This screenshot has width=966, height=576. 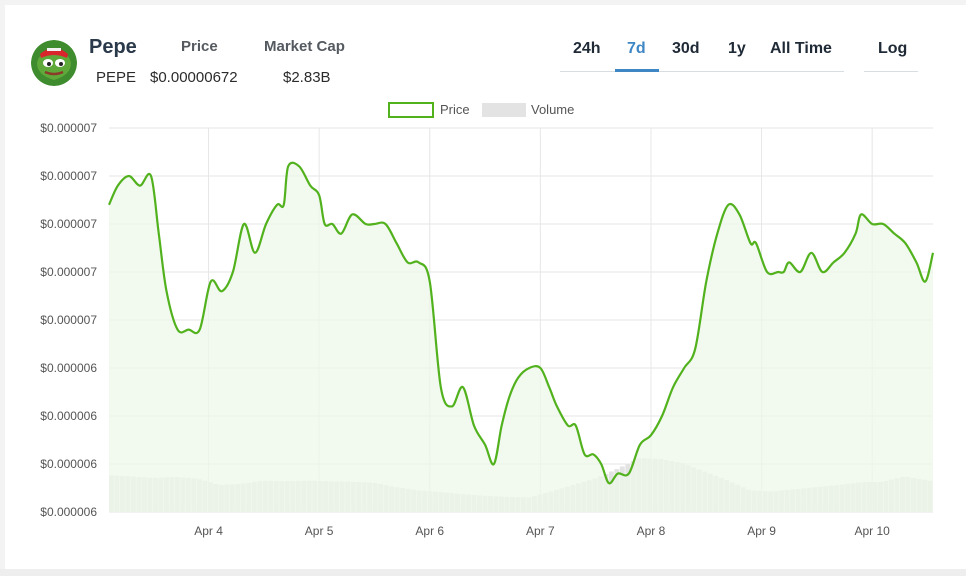 I want to click on x-tick-label: Apr 5, so click(x=319, y=531).